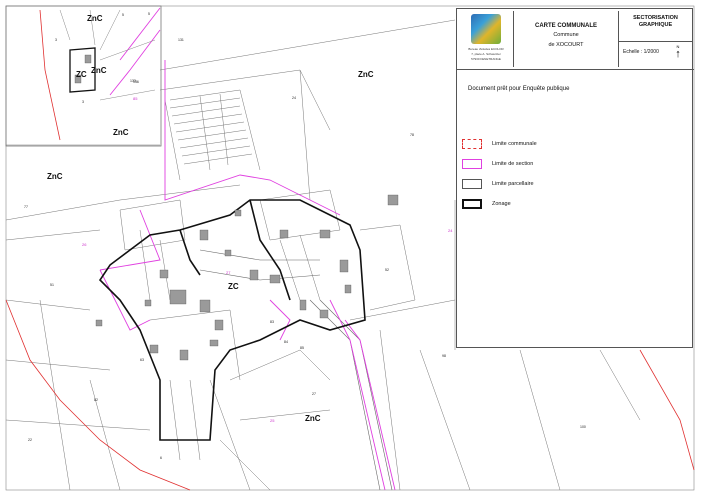  I want to click on legend-label: Limite communale, so click(514, 144).